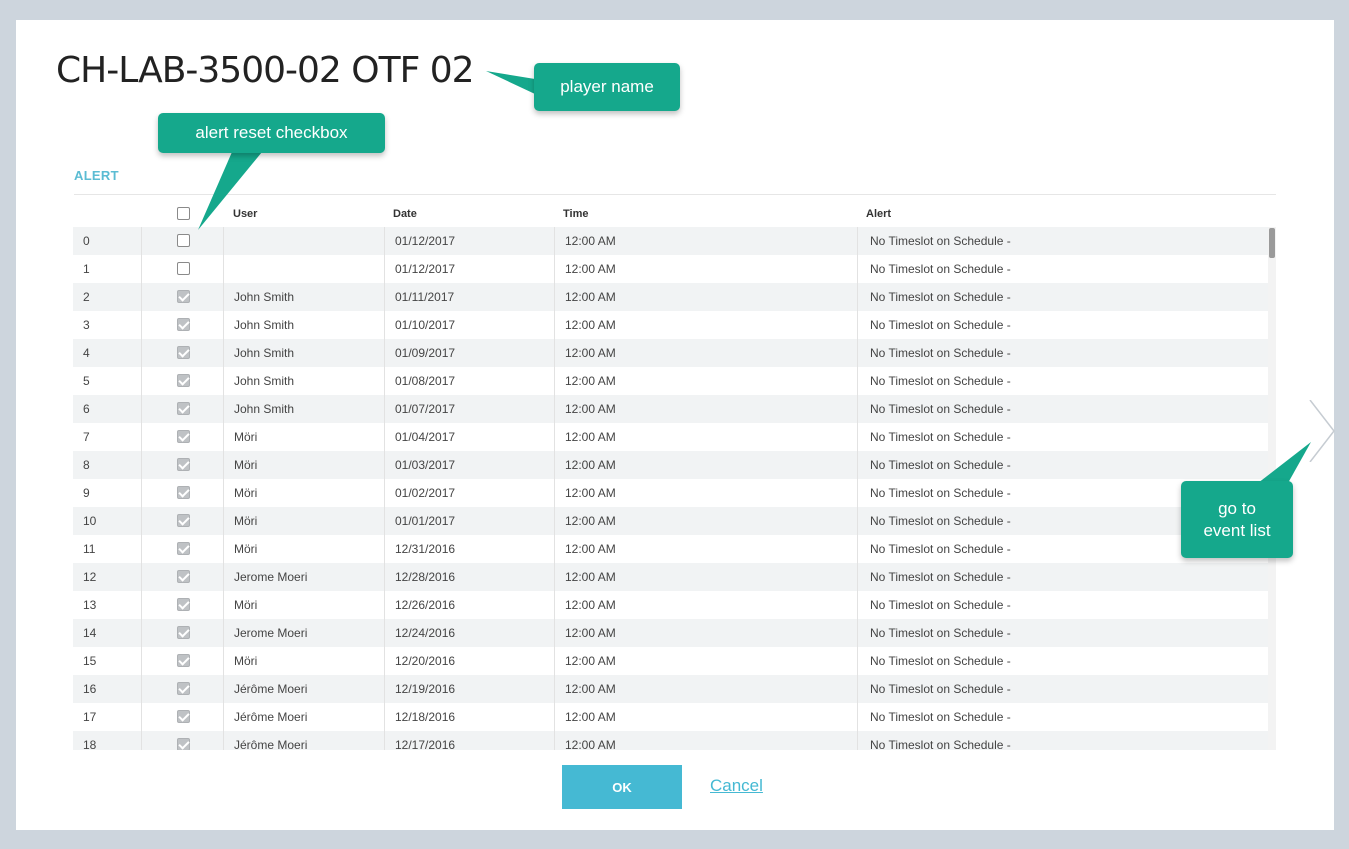 The width and height of the screenshot is (1349, 849). What do you see at coordinates (607, 87) in the screenshot?
I see `callout-player-name: player name` at bounding box center [607, 87].